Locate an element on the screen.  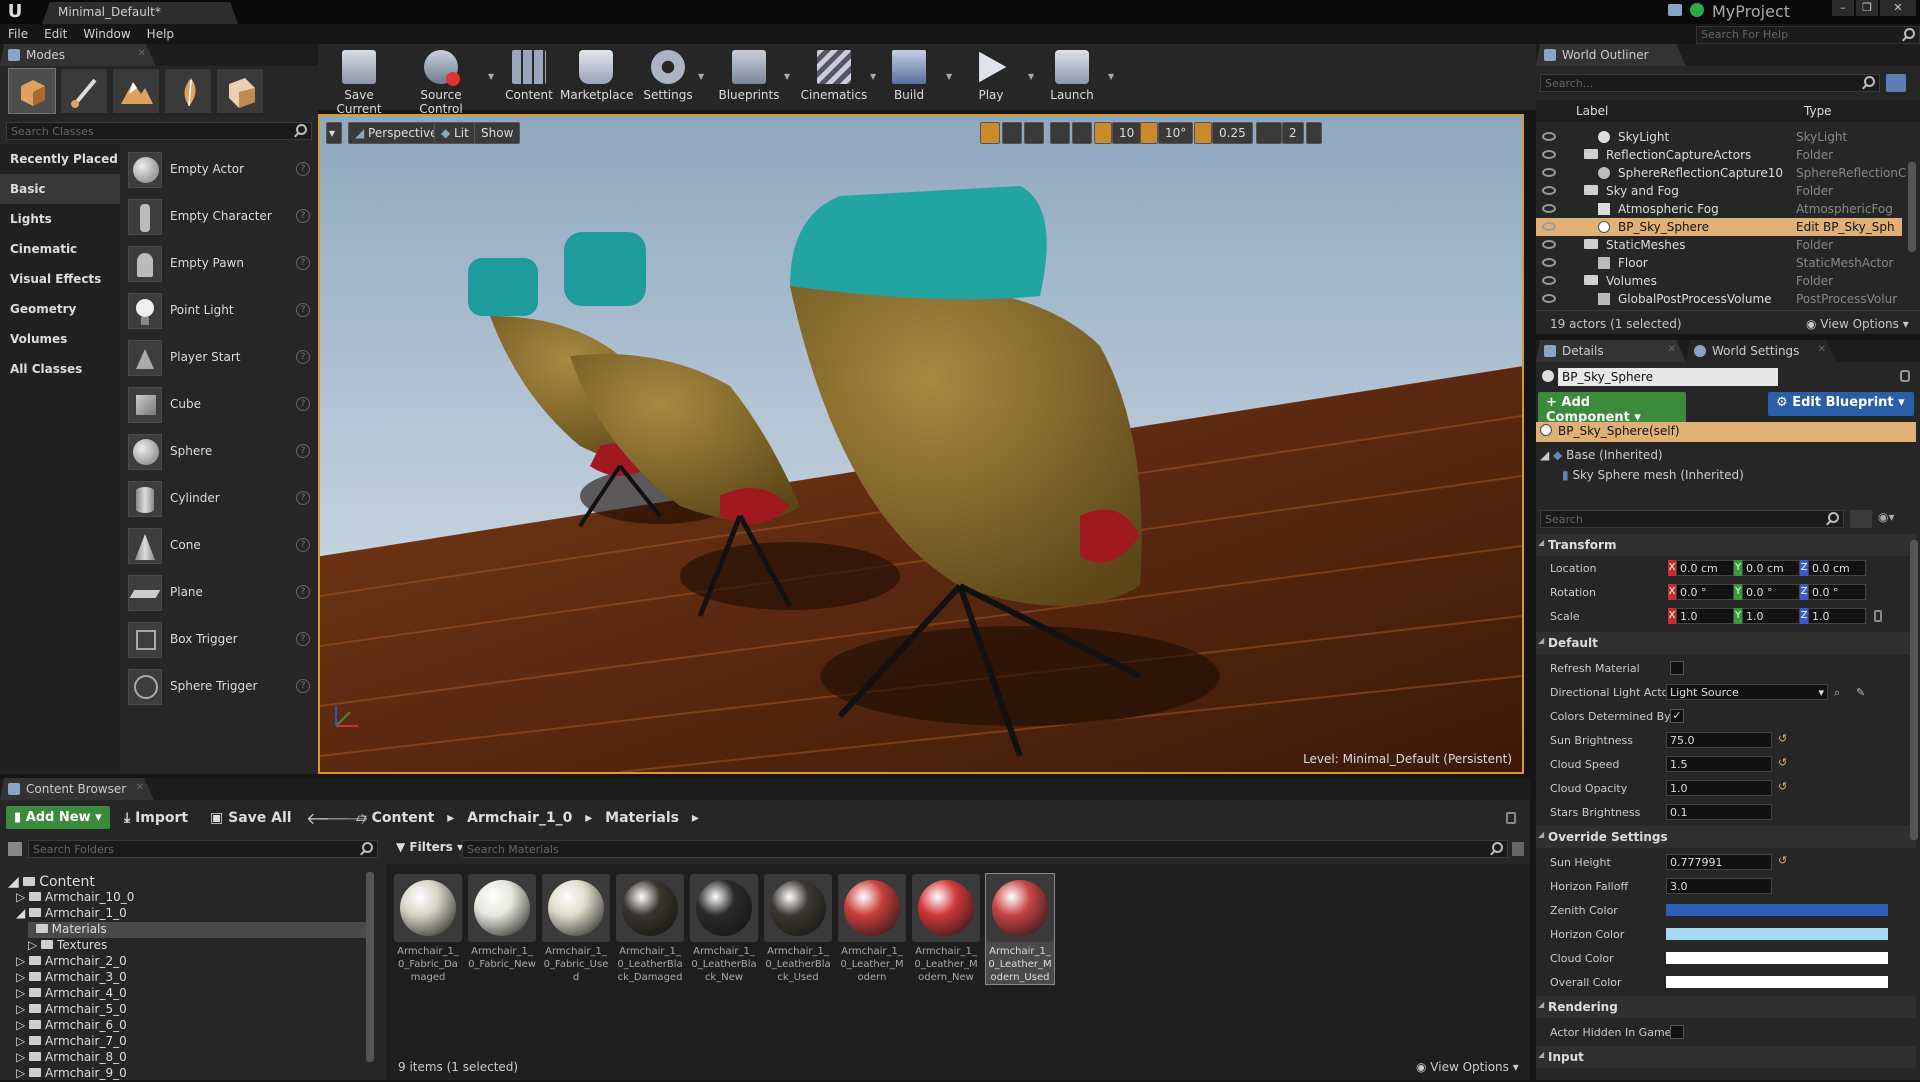
breadcrumb-materials: Materials is located at coordinates (642, 818).